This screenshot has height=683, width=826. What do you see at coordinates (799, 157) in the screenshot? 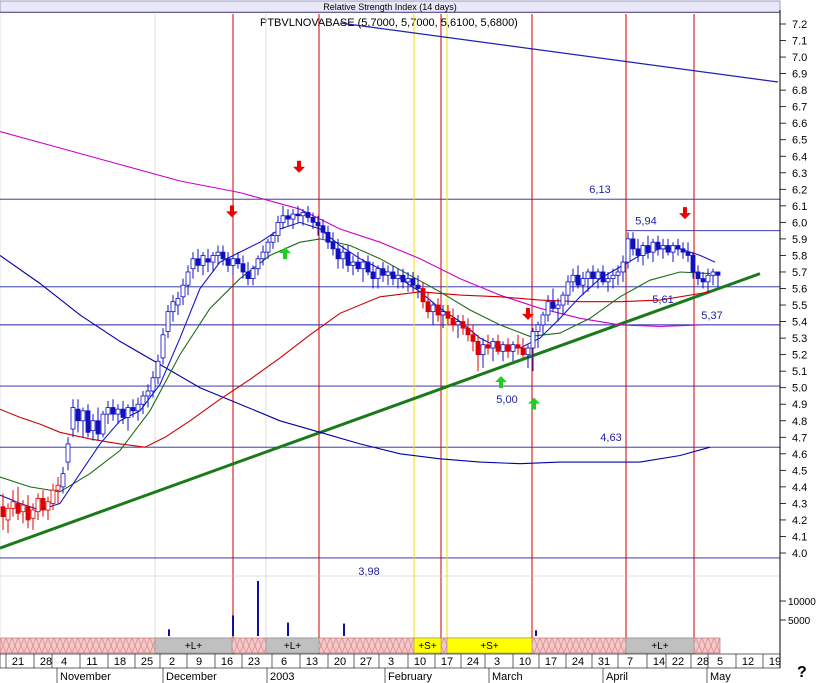
I see `price-tick-label: 6.4` at bounding box center [799, 157].